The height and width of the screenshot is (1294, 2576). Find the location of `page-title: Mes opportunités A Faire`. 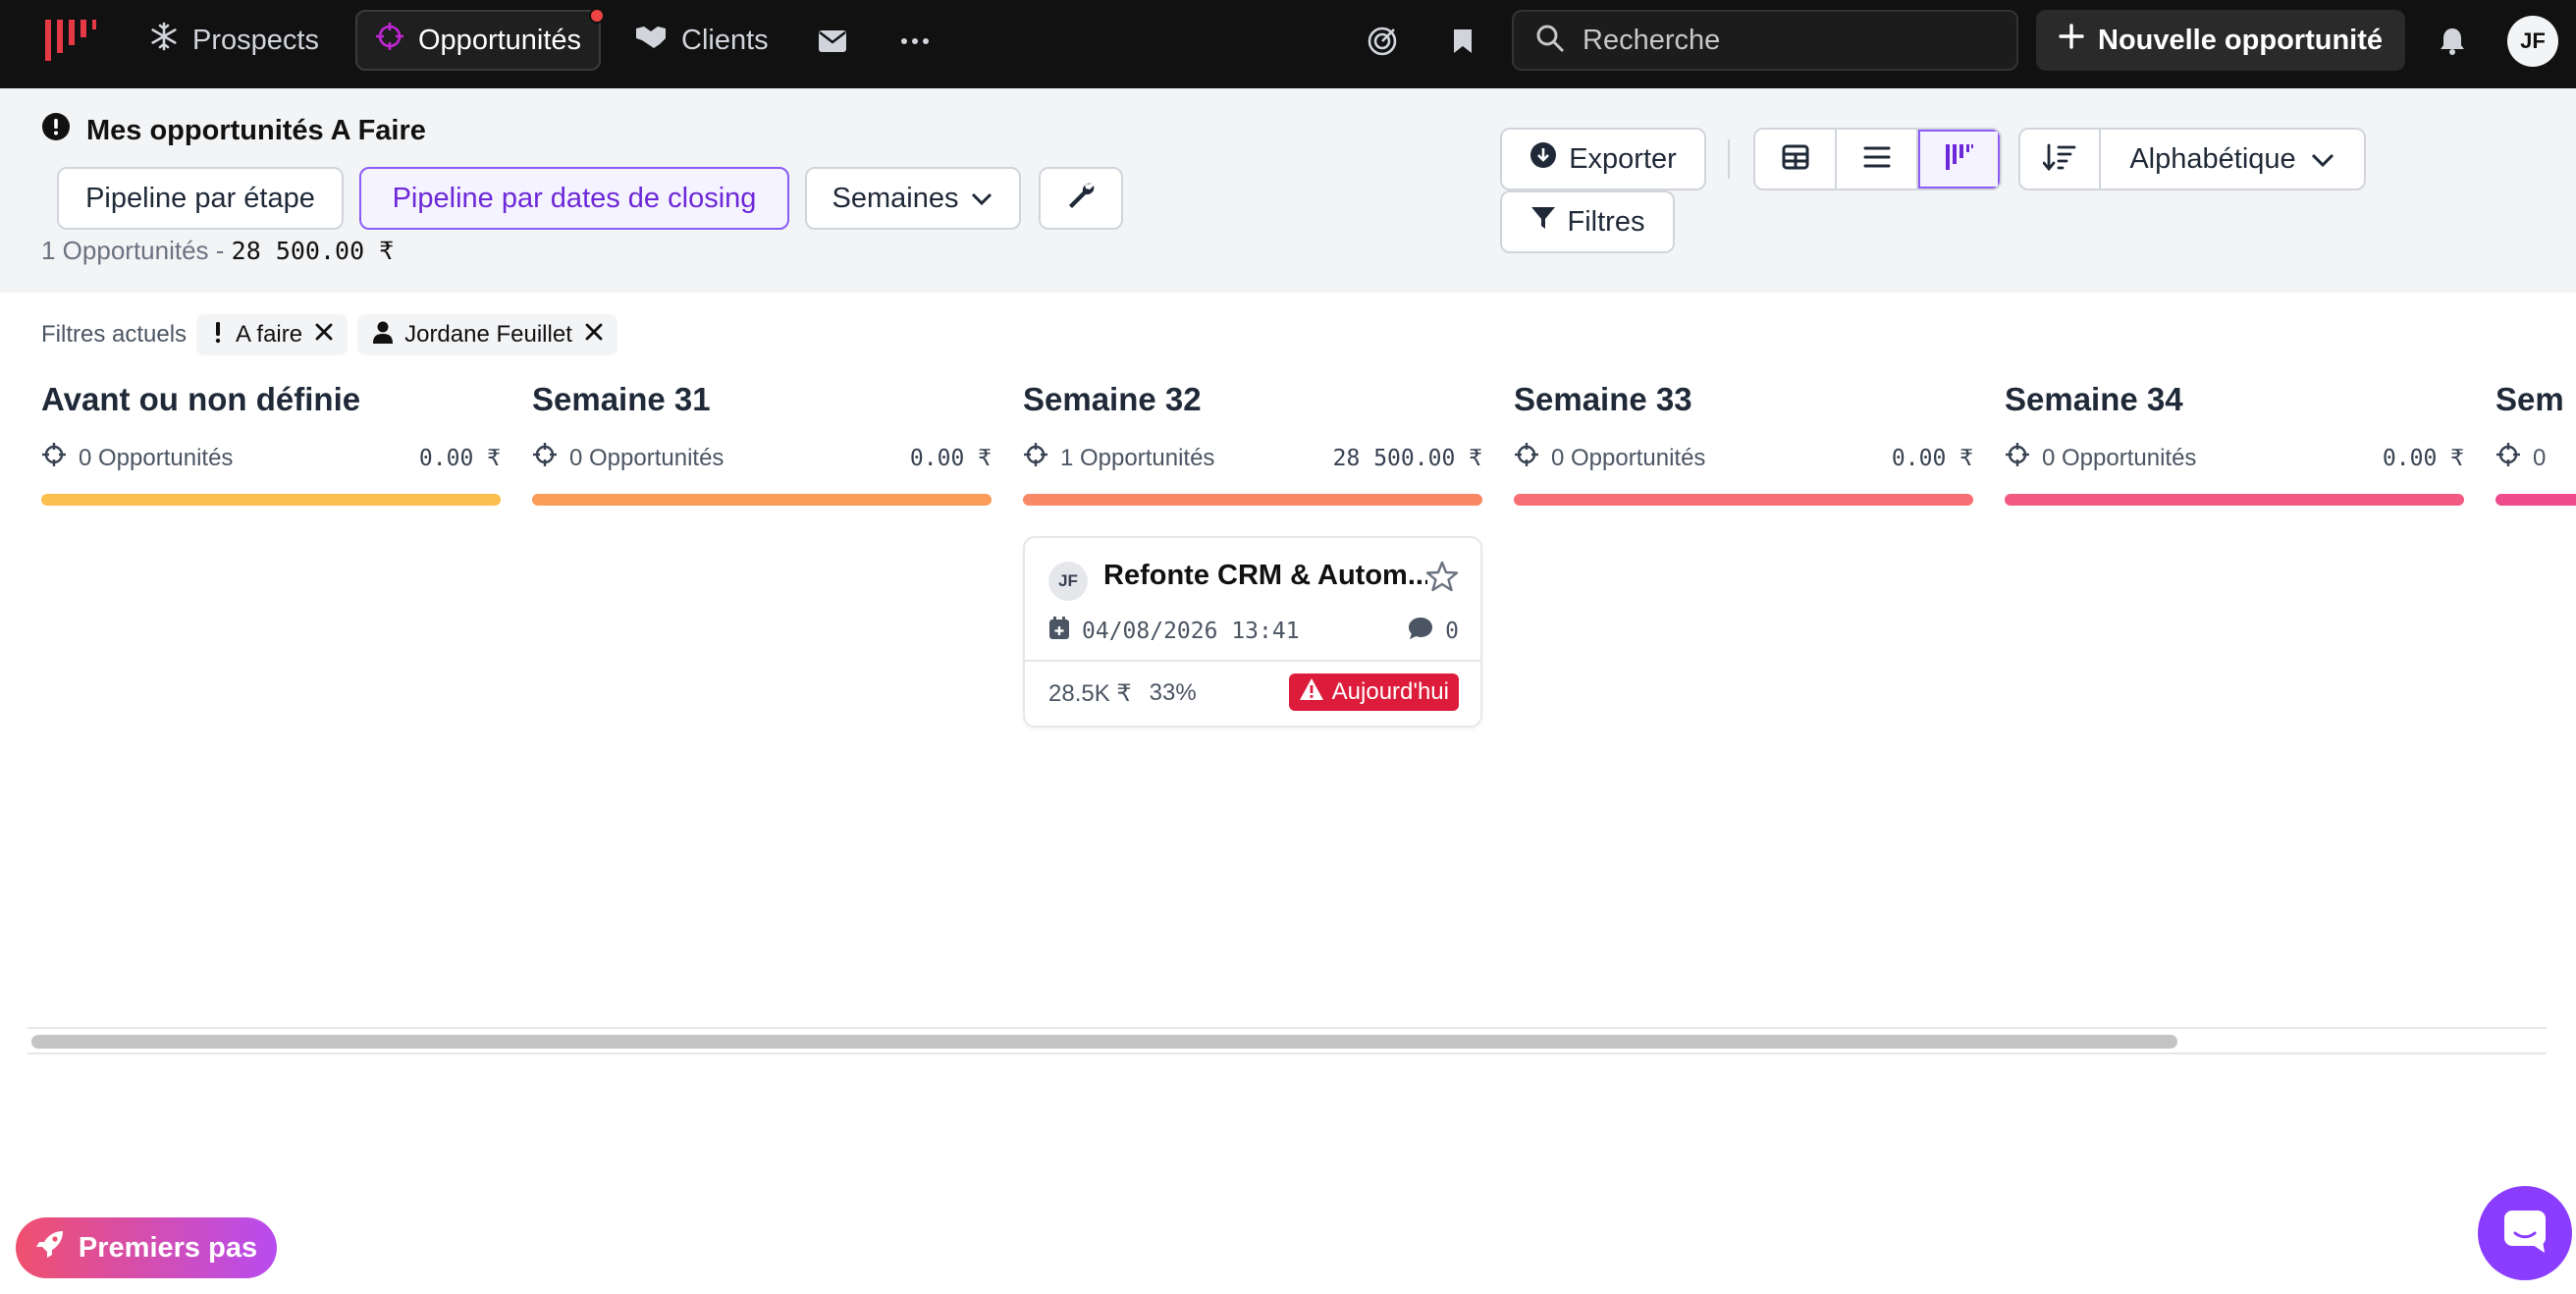

page-title: Mes opportunités A Faire is located at coordinates (233, 130).